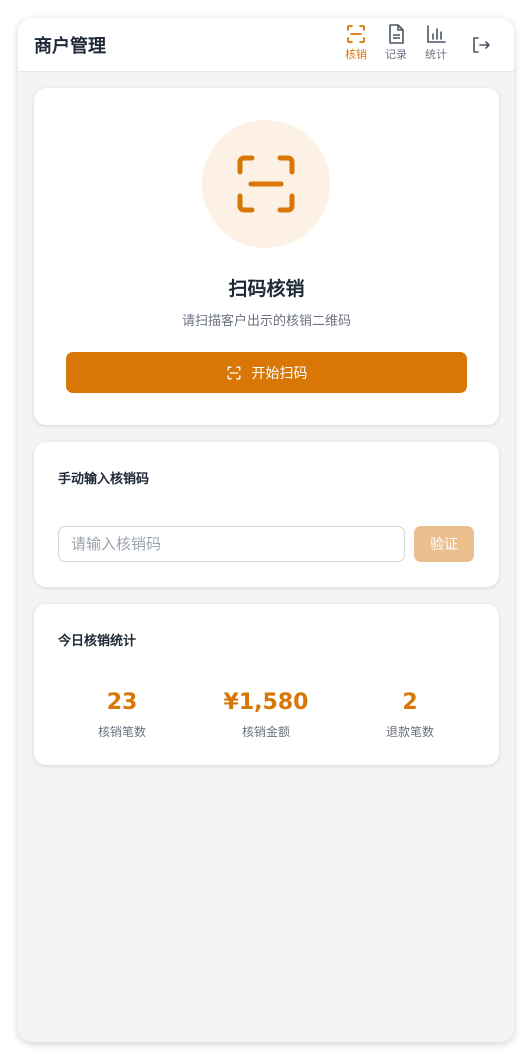 This screenshot has width=532, height=1062. What do you see at coordinates (396, 34) in the screenshot?
I see `document-icon` at bounding box center [396, 34].